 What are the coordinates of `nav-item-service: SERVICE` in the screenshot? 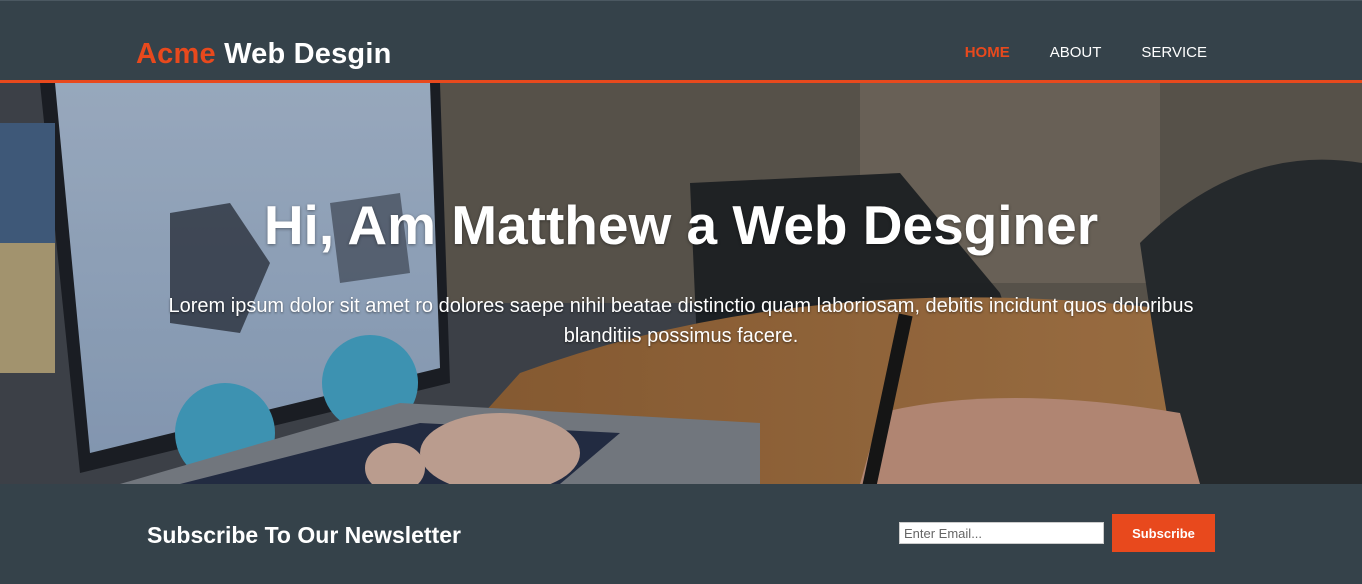 It's located at (1174, 53).